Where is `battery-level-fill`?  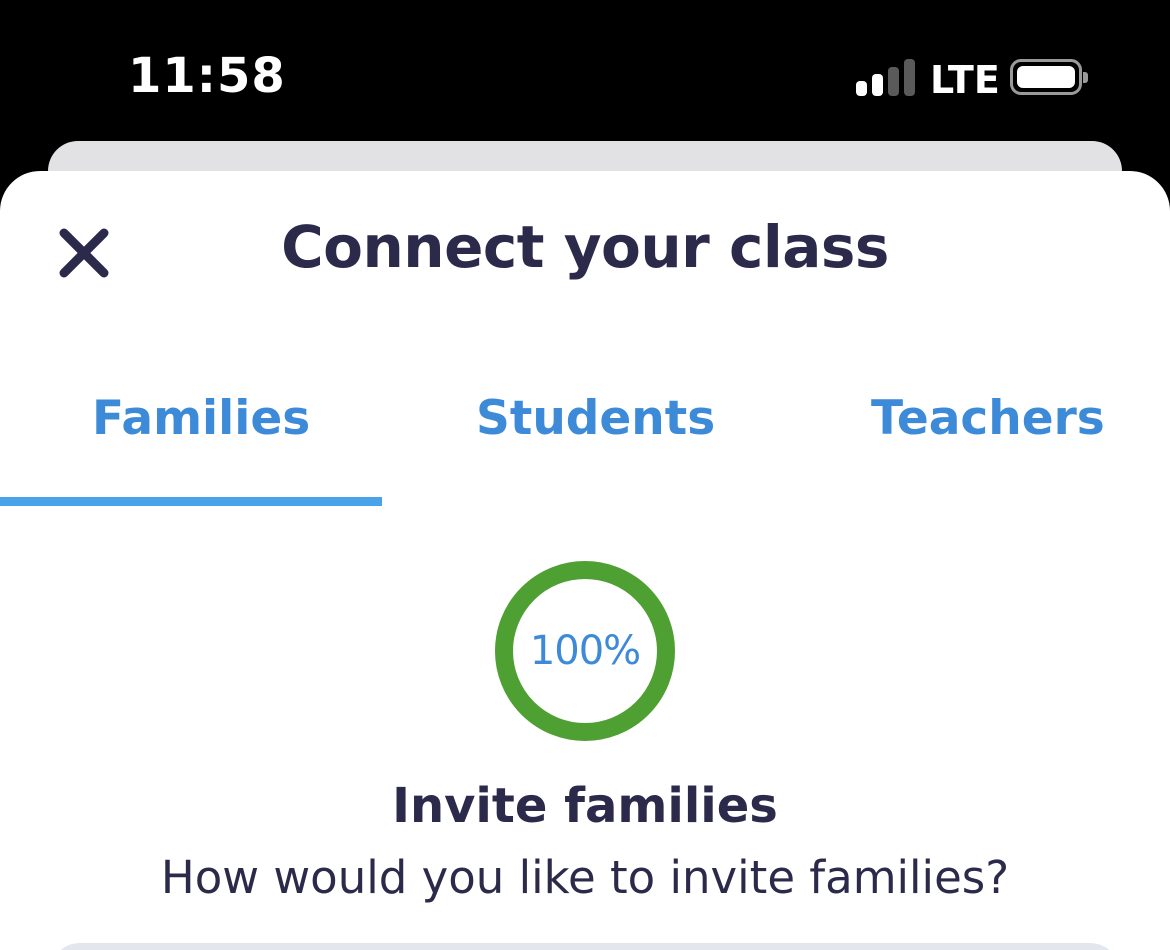
battery-level-fill is located at coordinates (1046, 77).